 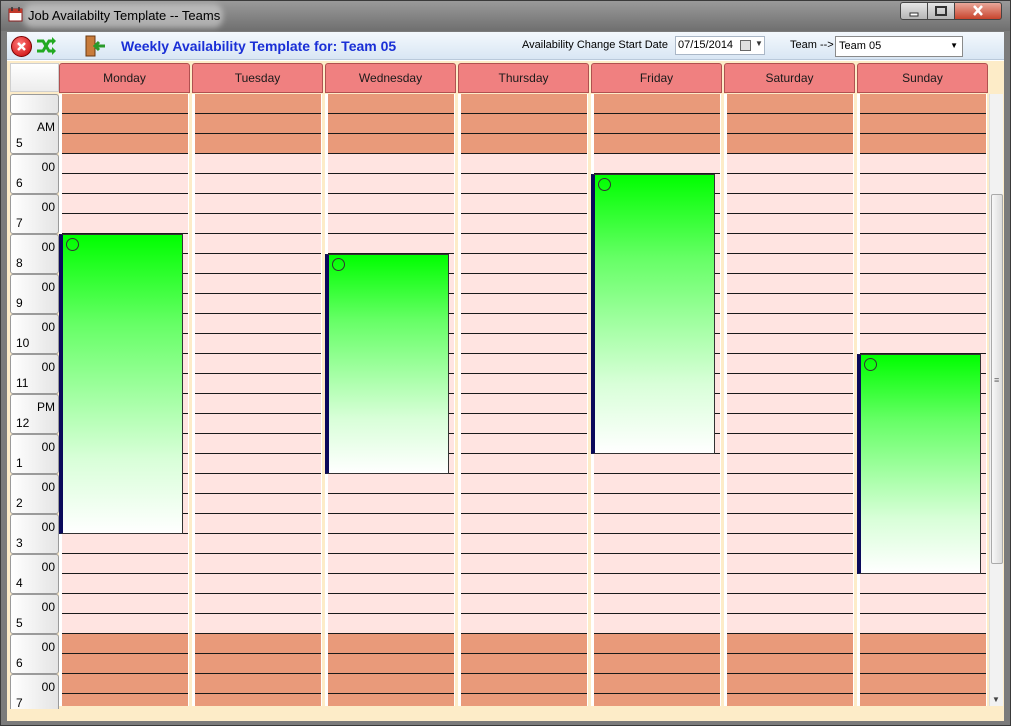 I want to click on calendar-icon, so click(x=745, y=45).